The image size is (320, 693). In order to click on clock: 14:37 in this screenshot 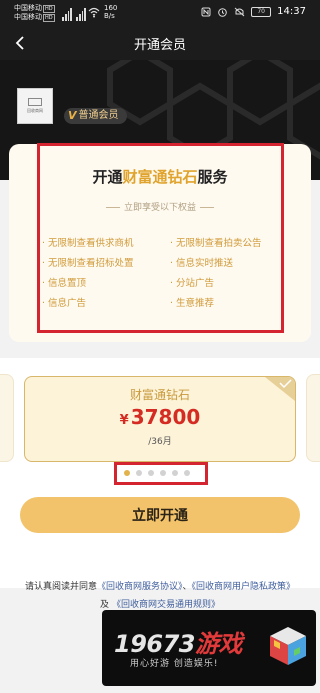, I will do `click(291, 11)`.